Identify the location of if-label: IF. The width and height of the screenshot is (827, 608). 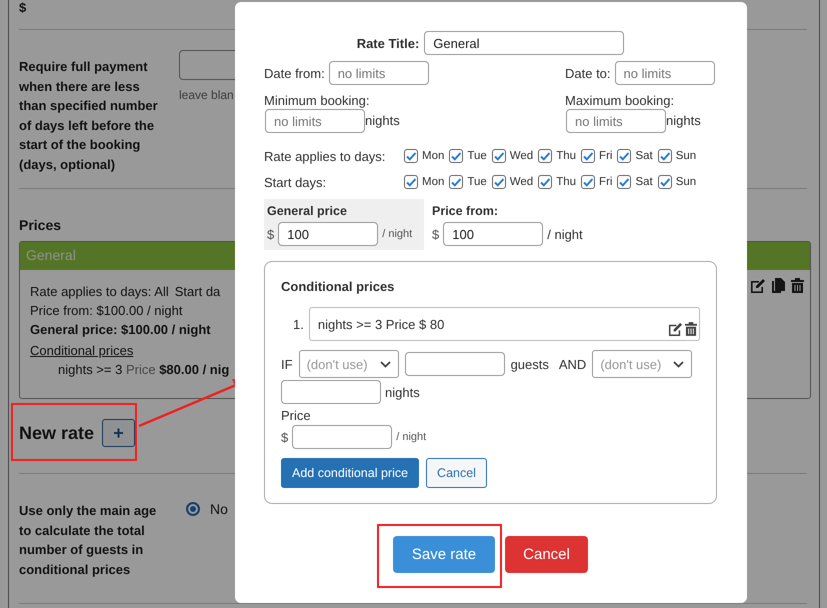
(287, 364).